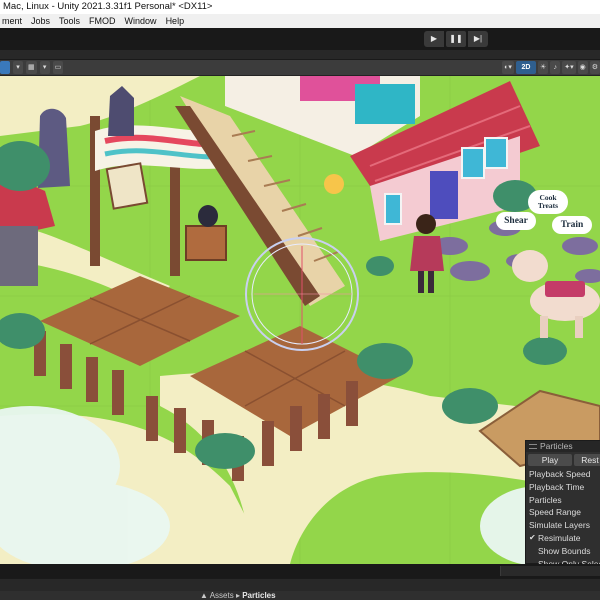 The image size is (600, 600). What do you see at coordinates (594, 67) in the screenshot?
I see `gizmos-toggle-icon: ⚙` at bounding box center [594, 67].